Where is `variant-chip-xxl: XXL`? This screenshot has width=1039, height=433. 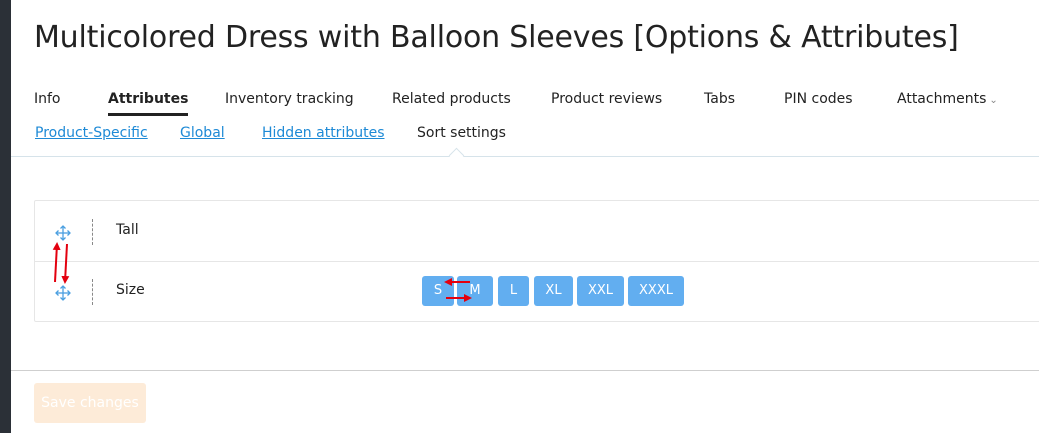 variant-chip-xxl: XXL is located at coordinates (600, 291).